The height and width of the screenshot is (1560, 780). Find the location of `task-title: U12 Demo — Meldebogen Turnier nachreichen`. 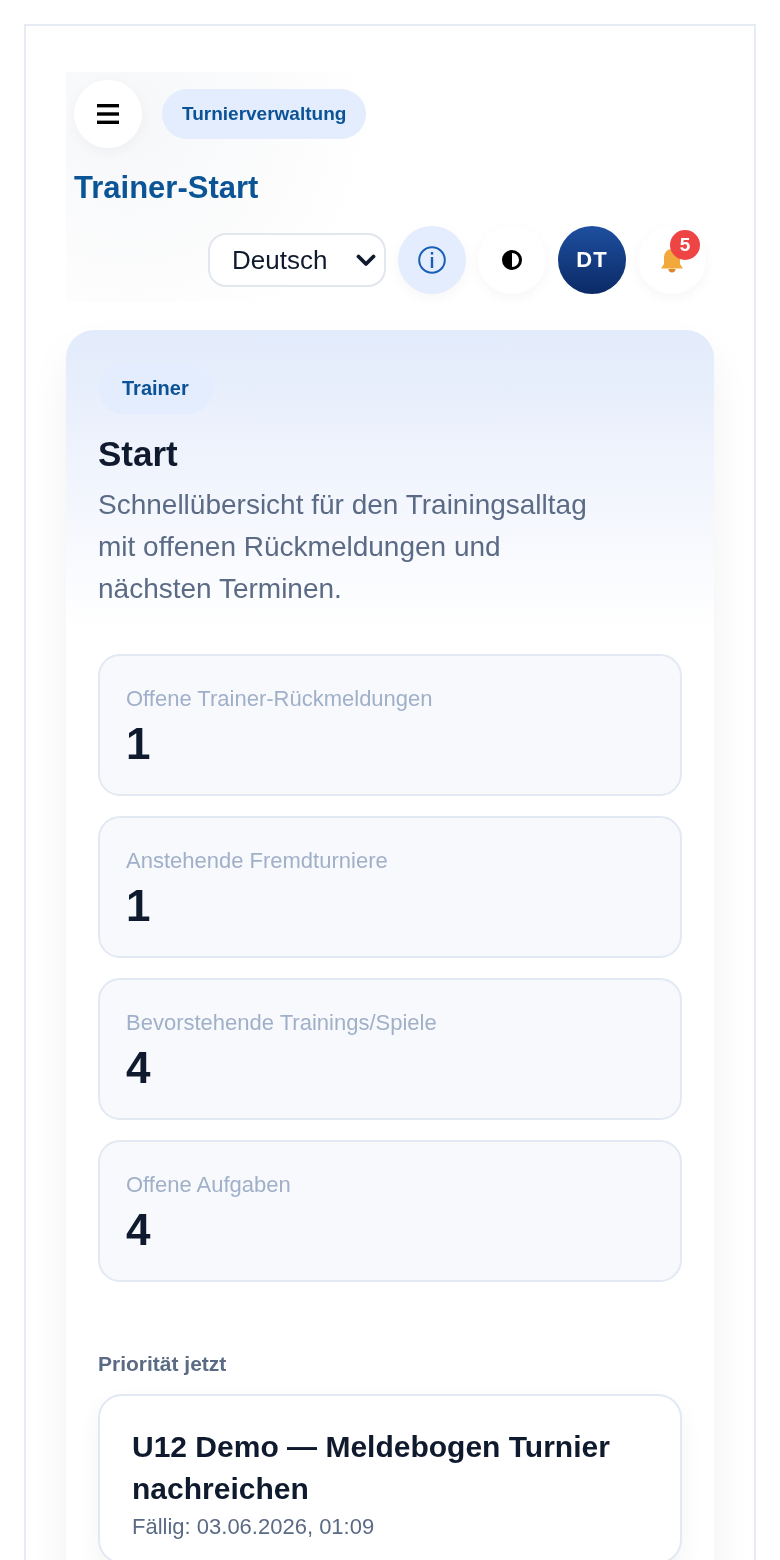

task-title: U12 Demo — Meldebogen Turnier nachreichen is located at coordinates (371, 1468).